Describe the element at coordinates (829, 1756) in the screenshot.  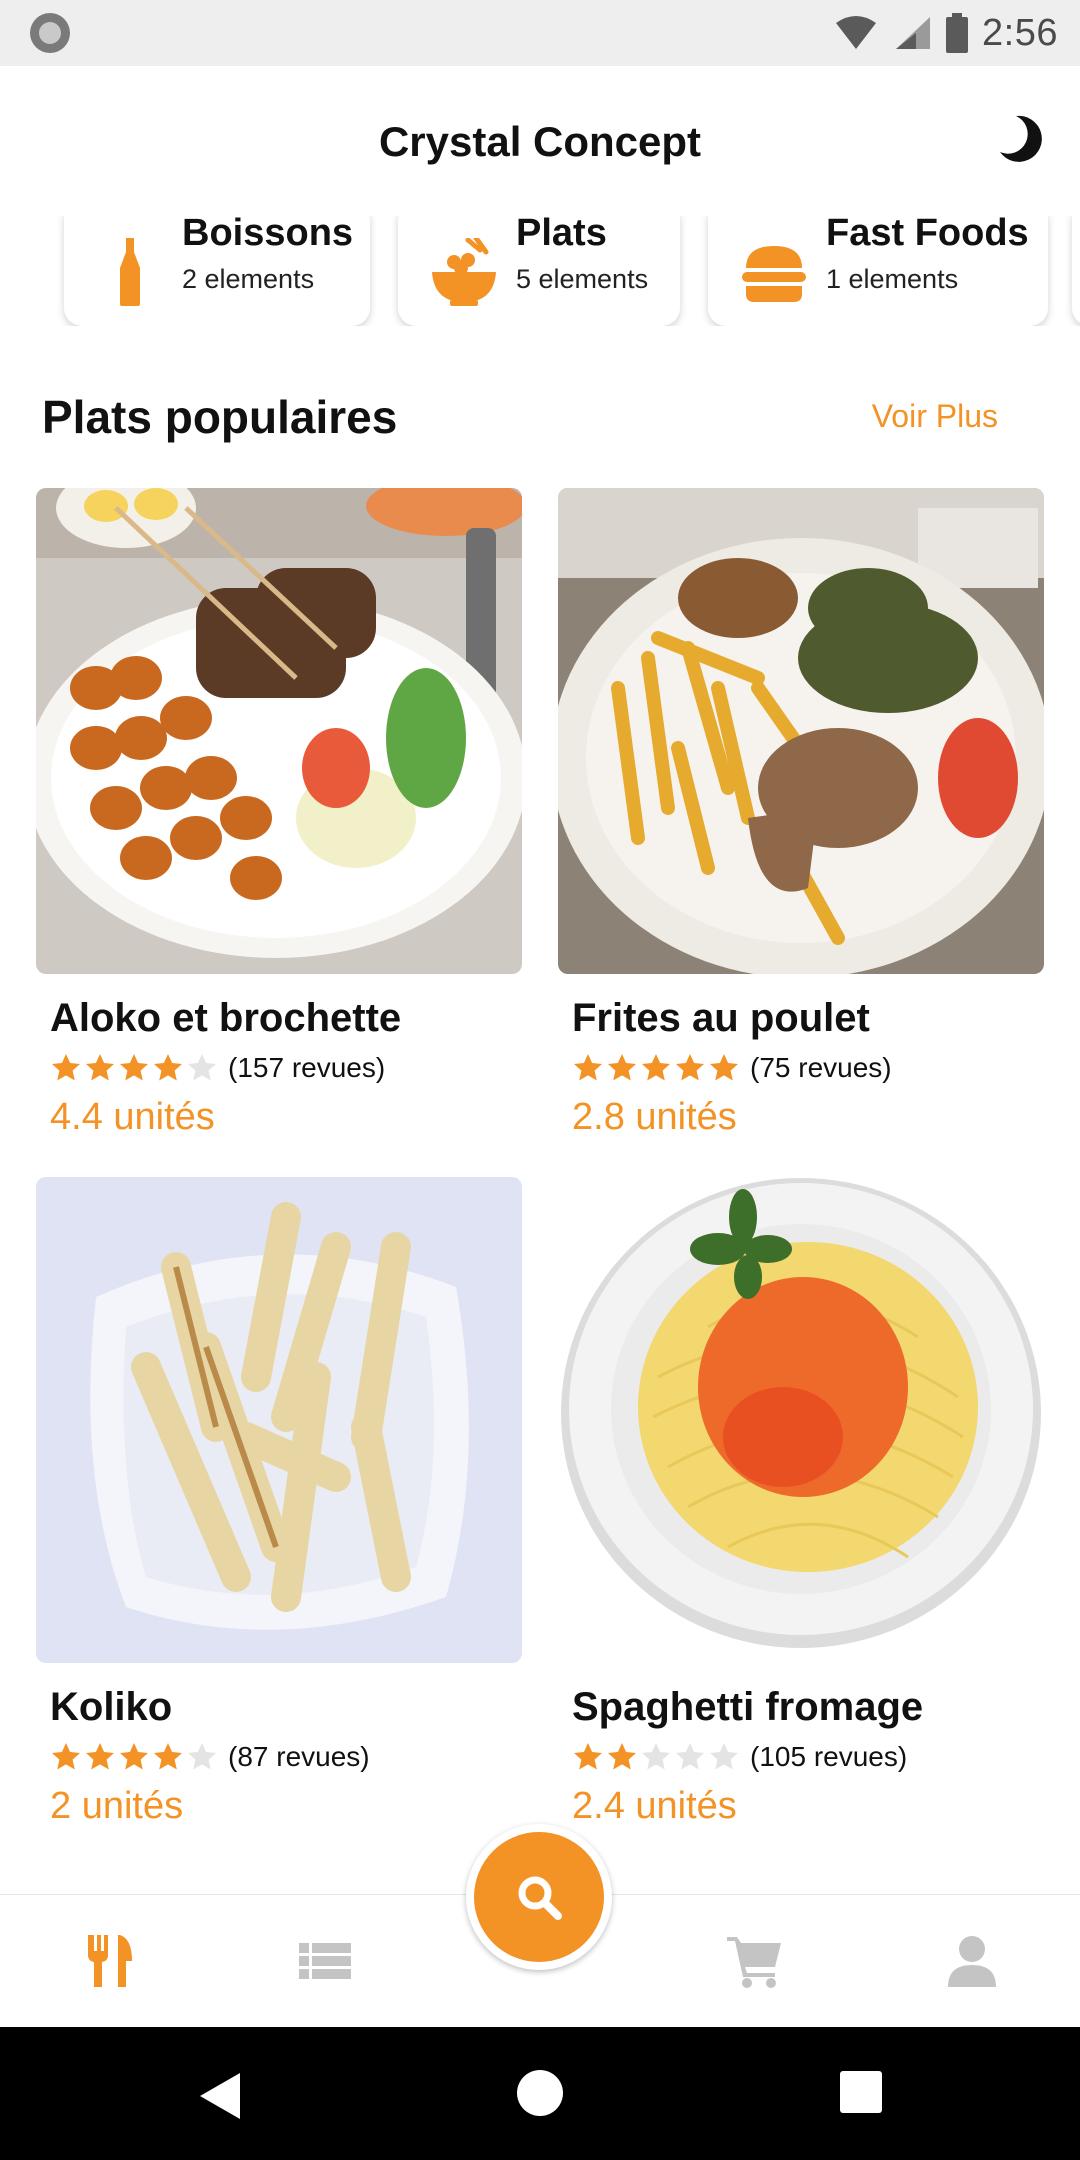
I see `review-count: (105 revues)` at that location.